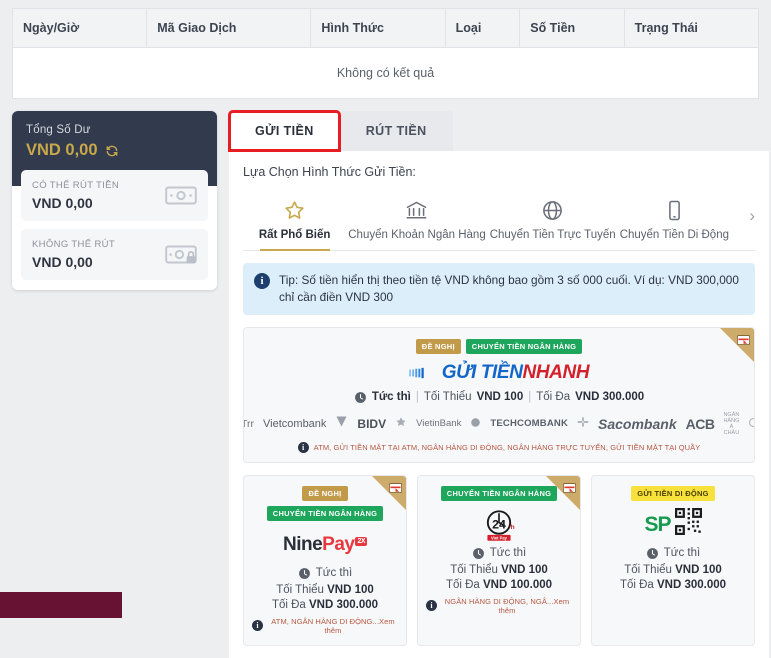  What do you see at coordinates (462, 584) in the screenshot?
I see `vietpay-max-label: Tối Đa` at bounding box center [462, 584].